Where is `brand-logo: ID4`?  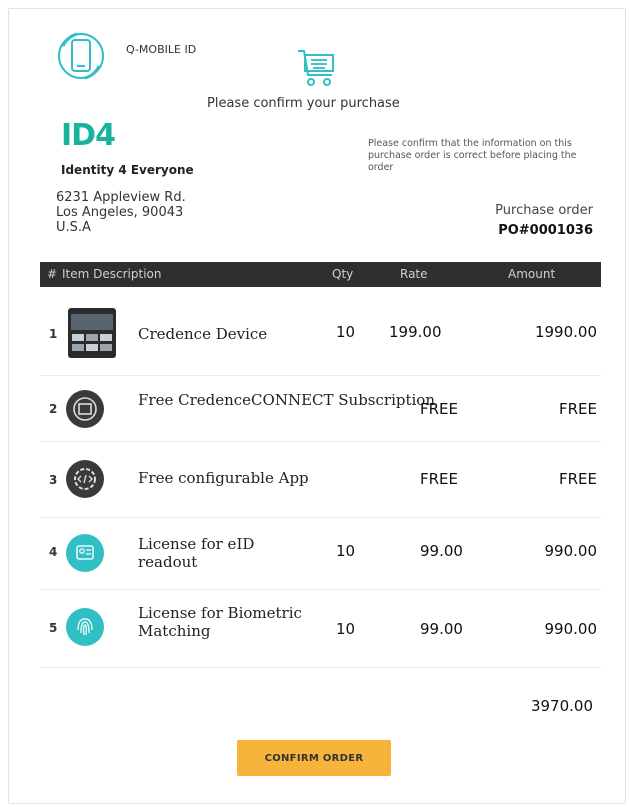
brand-logo: ID4 is located at coordinates (88, 135).